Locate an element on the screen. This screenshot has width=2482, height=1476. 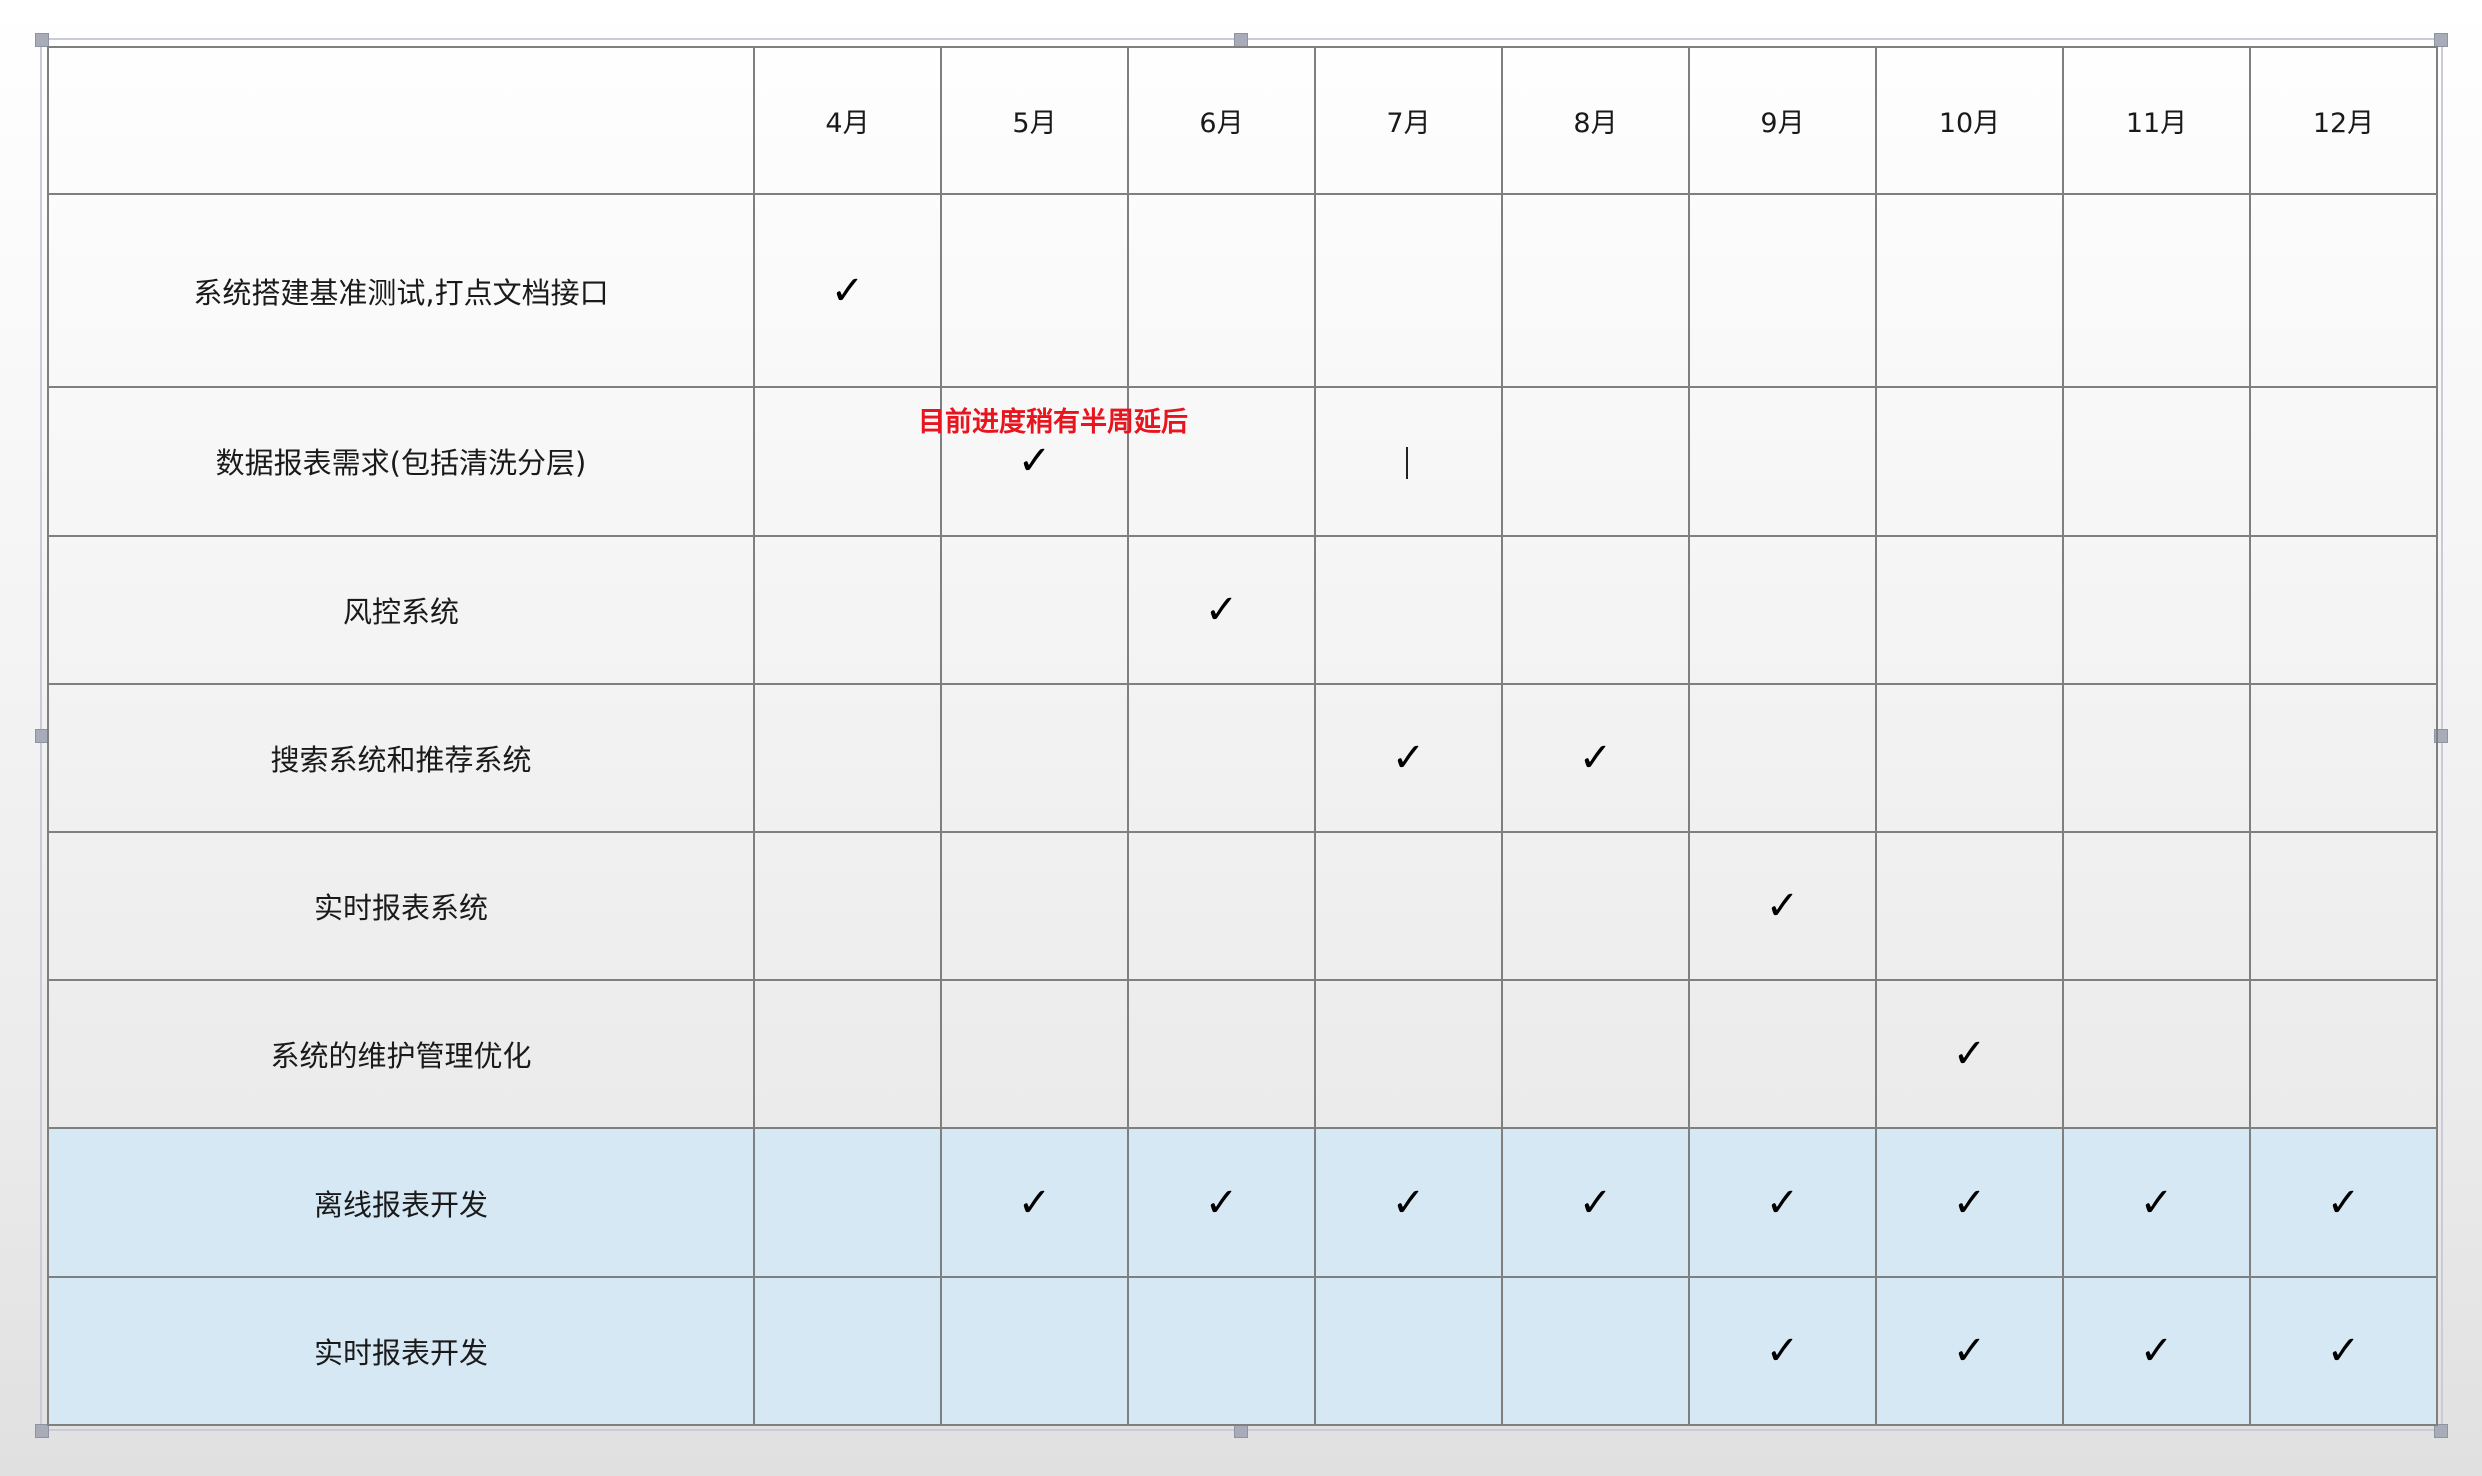
month-header: 11月 is located at coordinates (2156, 120).